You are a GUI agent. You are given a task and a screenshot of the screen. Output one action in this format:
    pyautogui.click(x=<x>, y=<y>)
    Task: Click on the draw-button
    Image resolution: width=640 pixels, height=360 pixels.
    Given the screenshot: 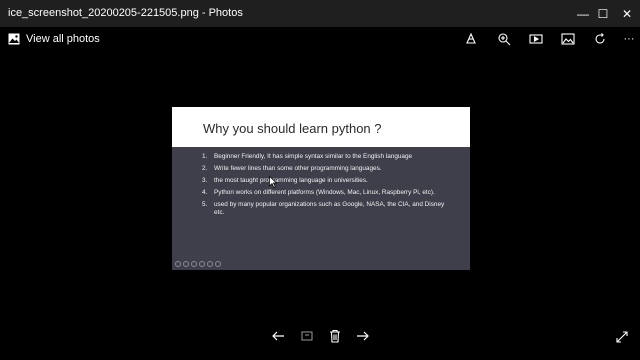 What is the action you would take?
    pyautogui.click(x=471, y=39)
    